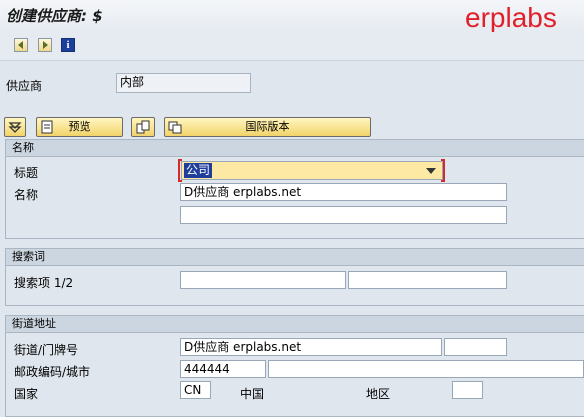  I want to click on house-number-field, so click(475, 347).